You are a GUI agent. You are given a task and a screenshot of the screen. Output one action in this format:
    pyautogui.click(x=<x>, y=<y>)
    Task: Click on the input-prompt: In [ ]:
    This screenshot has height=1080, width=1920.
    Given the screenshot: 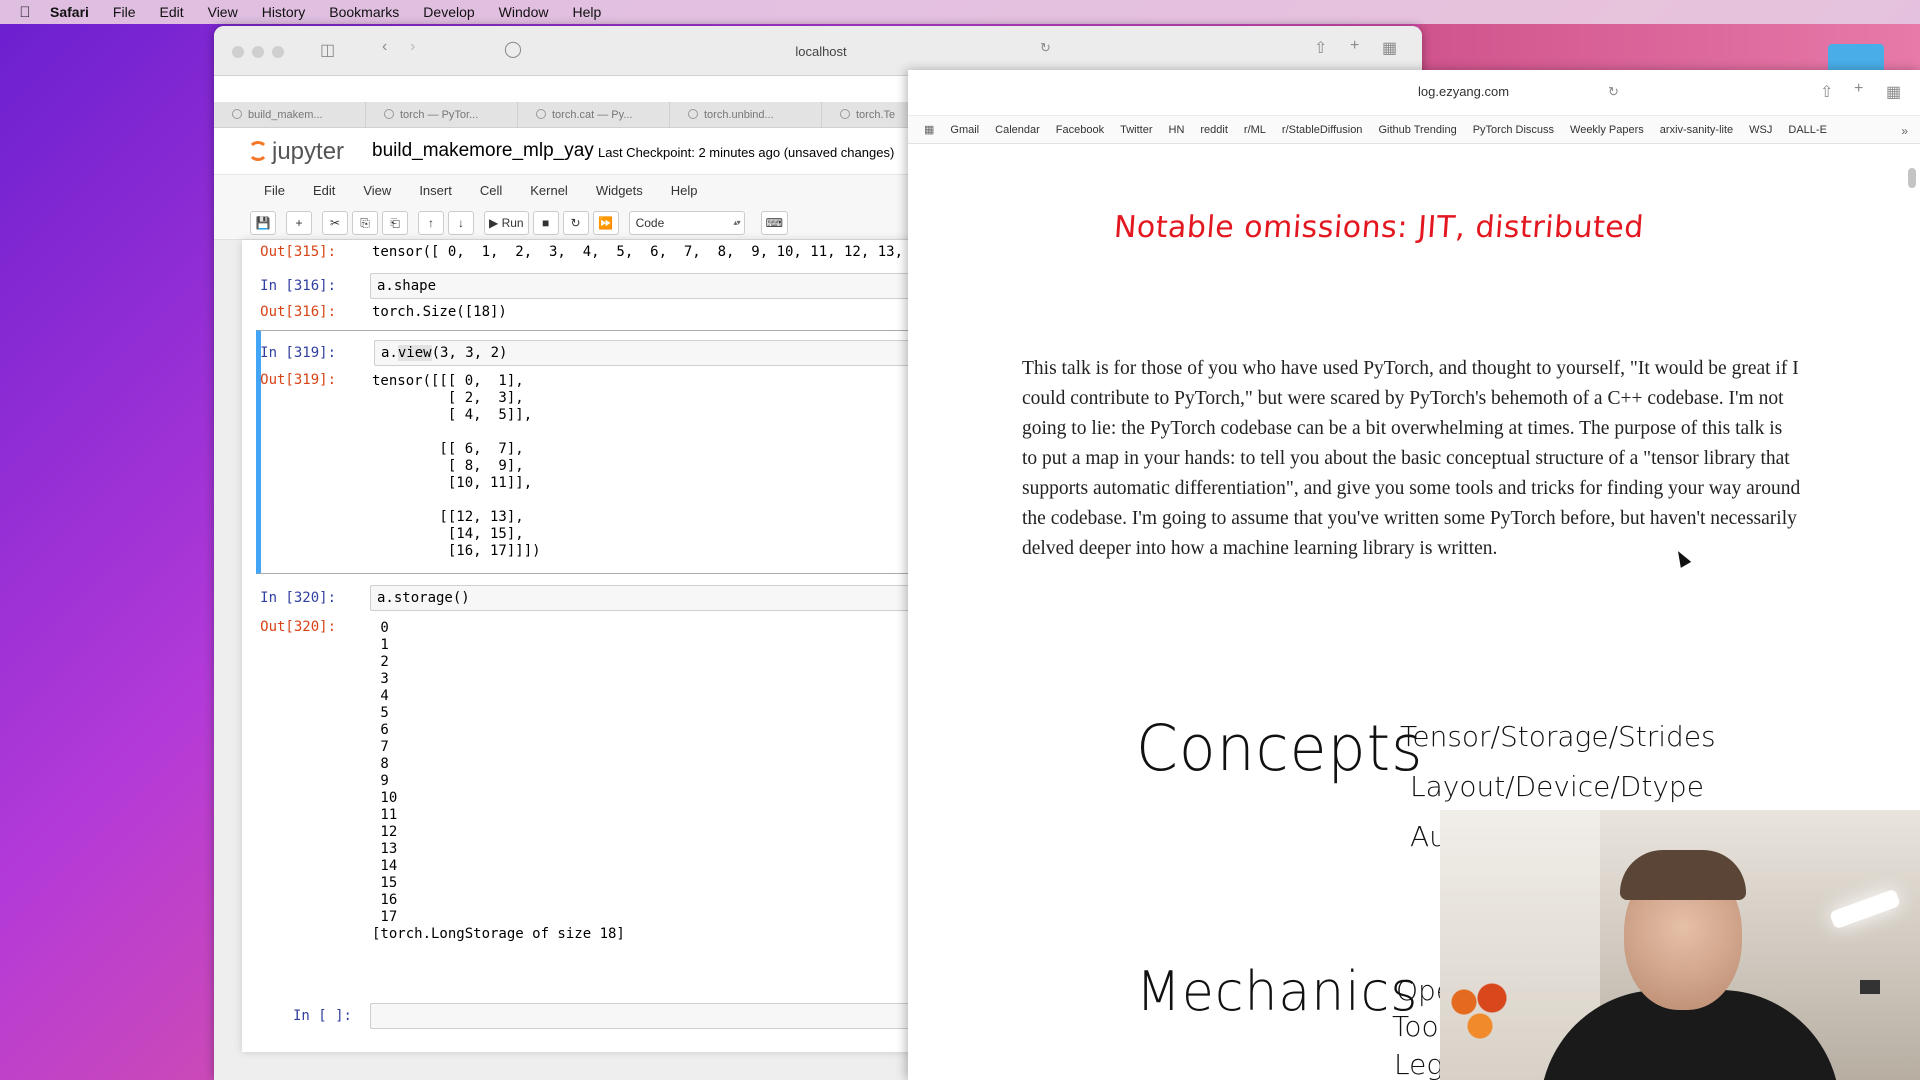 What is the action you would take?
    pyautogui.click(x=322, y=1016)
    